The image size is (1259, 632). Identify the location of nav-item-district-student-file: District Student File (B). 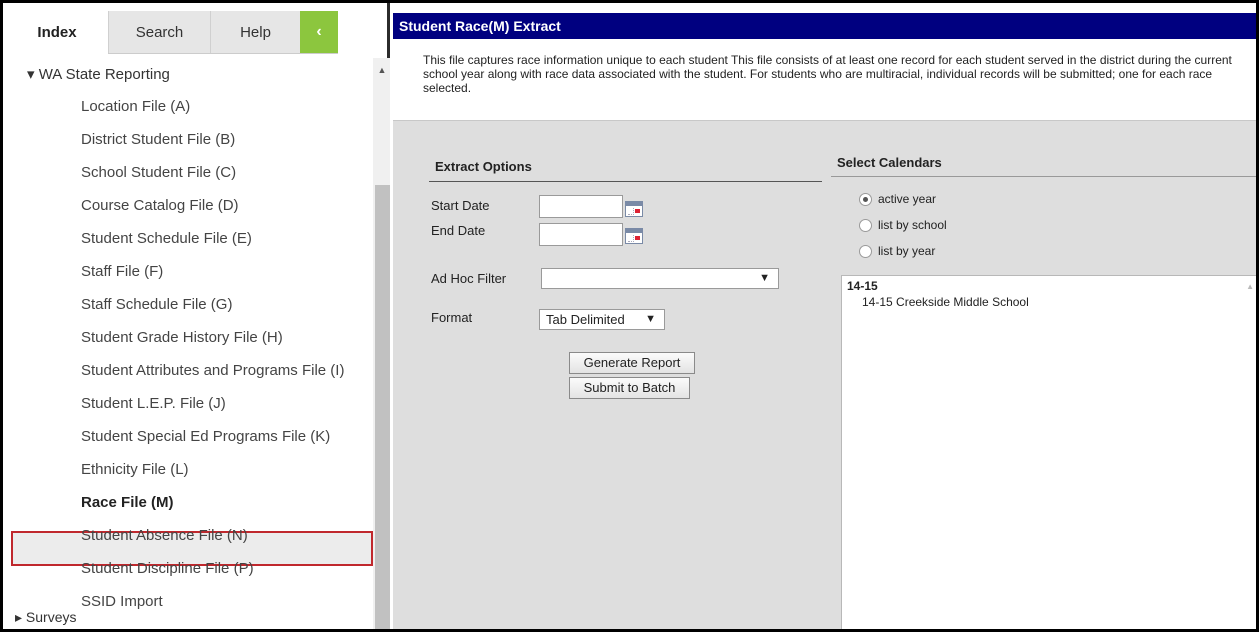
(158, 139).